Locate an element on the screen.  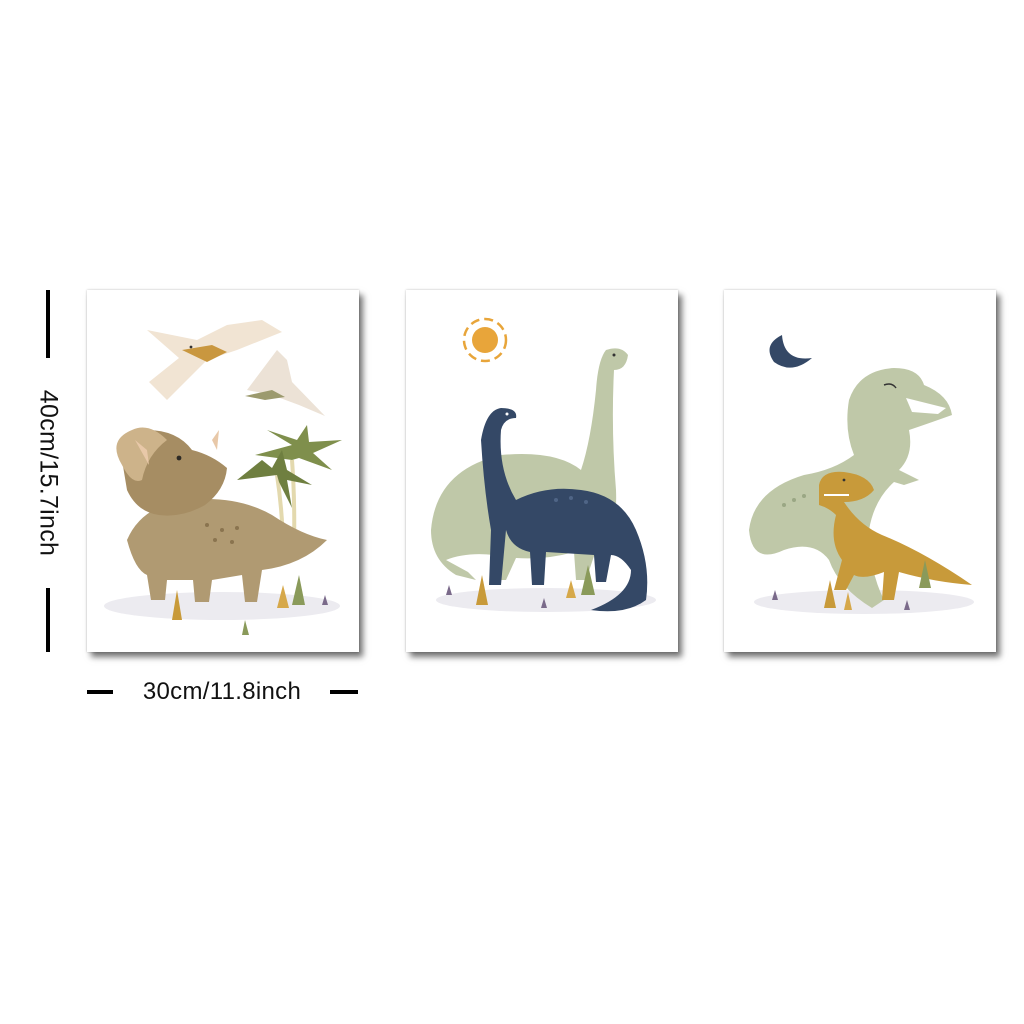
long-neck-dinosaurs-illustration is located at coordinates (543, 464).